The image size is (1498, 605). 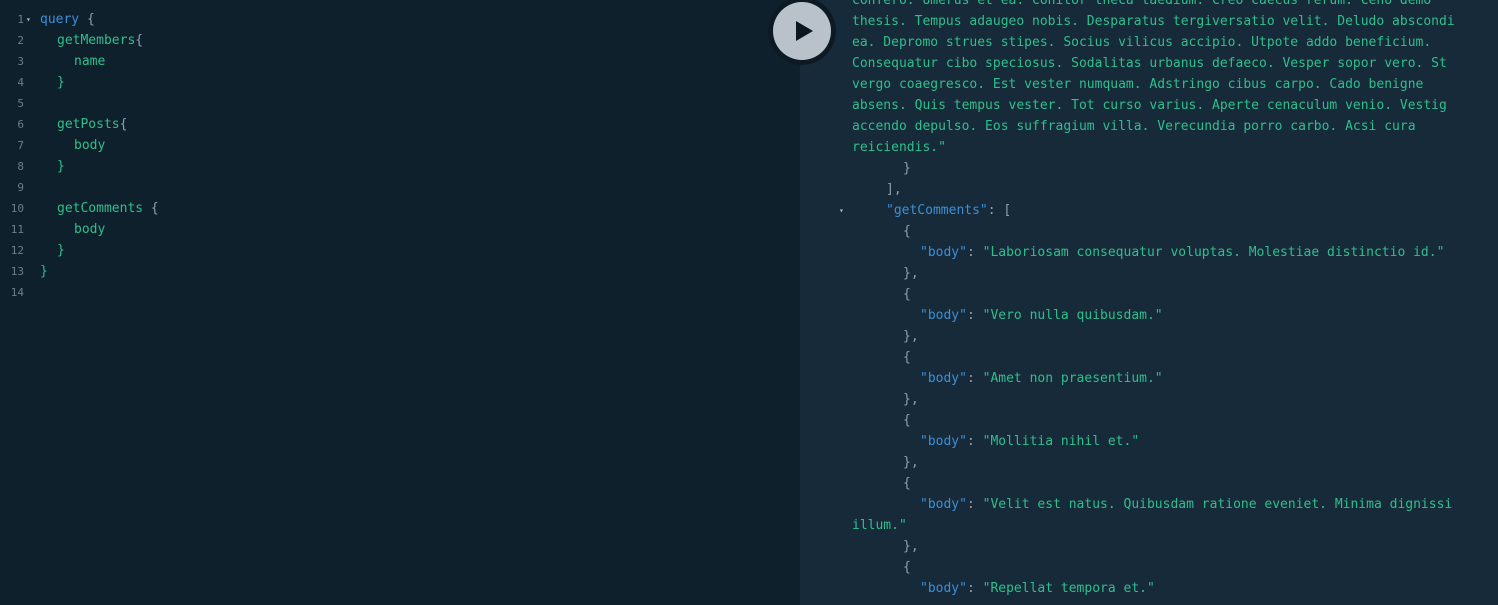 I want to click on execute-query-button, so click(x=802, y=32).